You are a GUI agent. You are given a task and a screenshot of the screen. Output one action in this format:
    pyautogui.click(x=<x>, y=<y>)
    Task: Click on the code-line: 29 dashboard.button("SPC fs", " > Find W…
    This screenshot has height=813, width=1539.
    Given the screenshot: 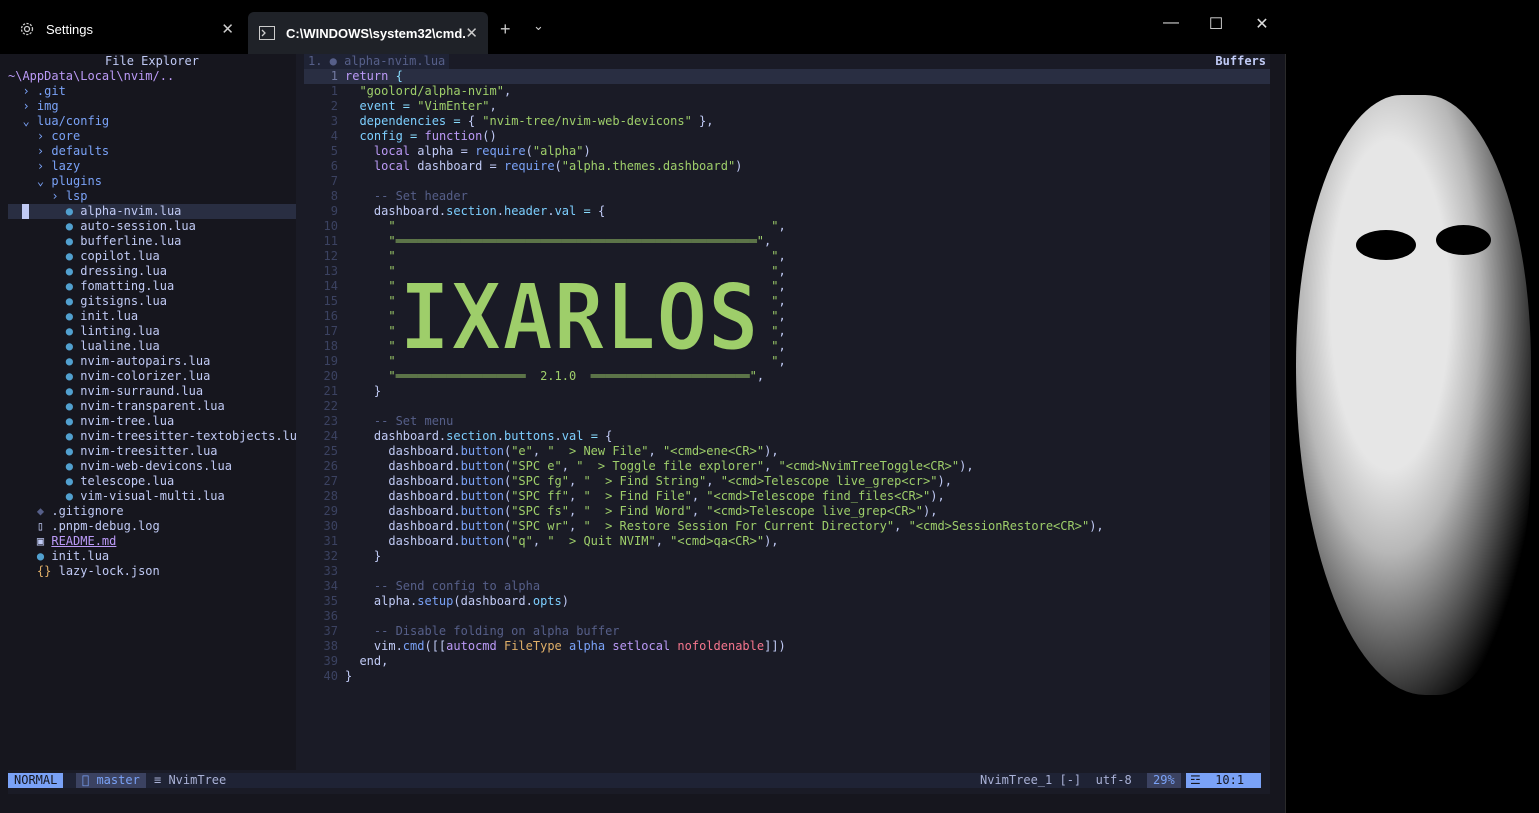 What is the action you would take?
    pyautogui.click(x=787, y=511)
    